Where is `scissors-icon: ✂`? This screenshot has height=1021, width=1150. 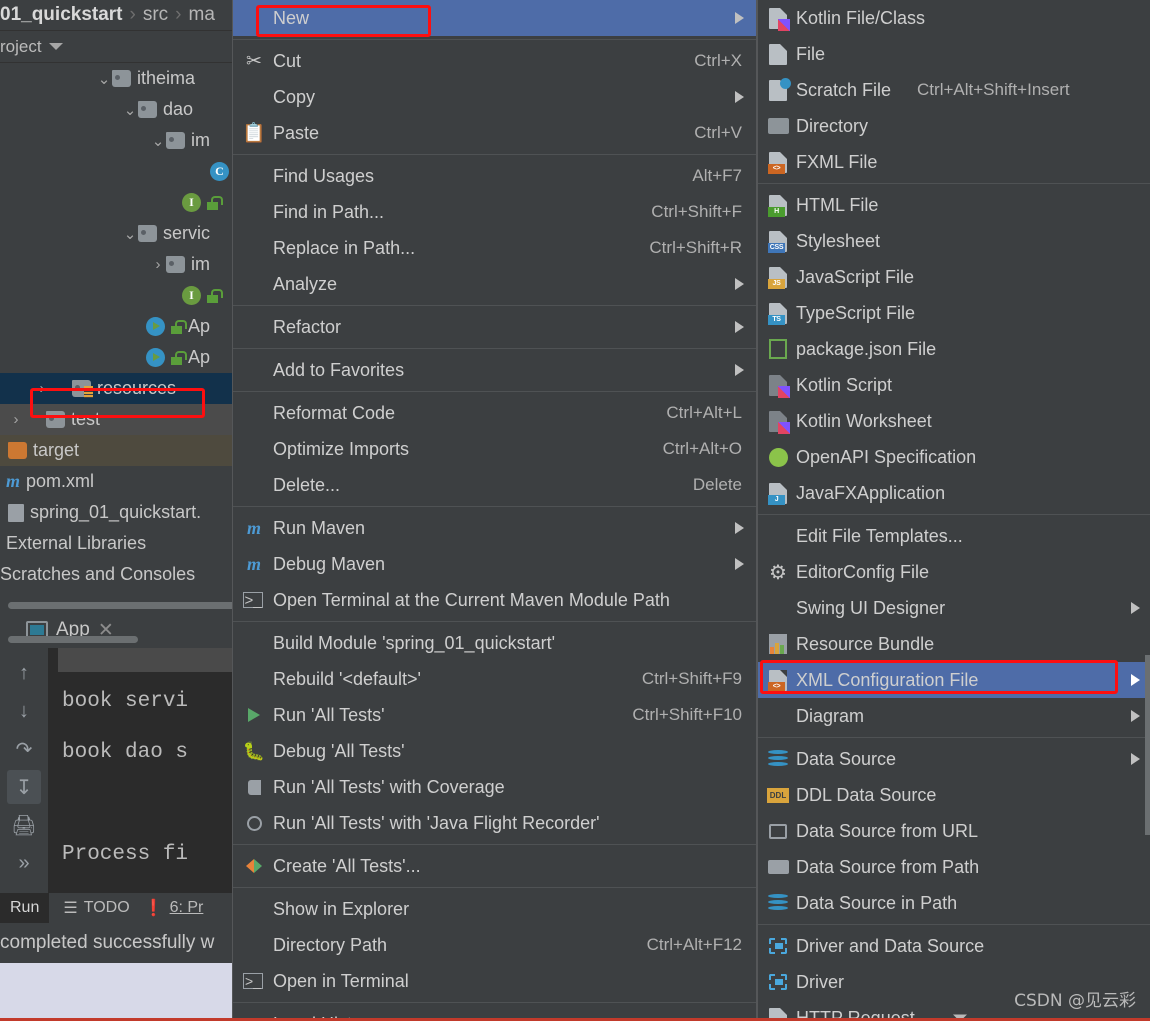
scissors-icon: ✂ is located at coordinates (254, 61).